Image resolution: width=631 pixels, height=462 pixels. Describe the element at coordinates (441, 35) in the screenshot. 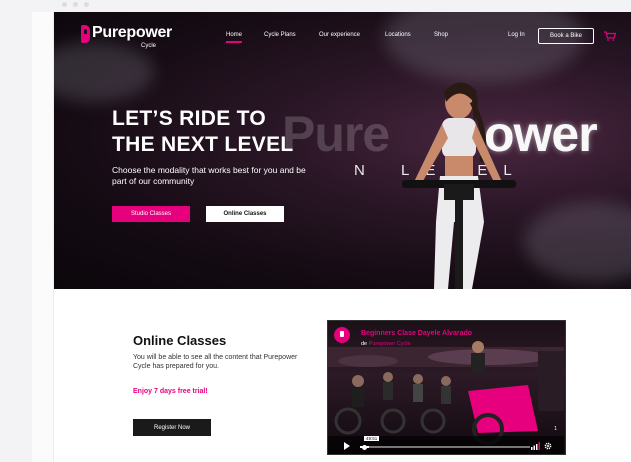

I see `nav-shop: Shop` at that location.